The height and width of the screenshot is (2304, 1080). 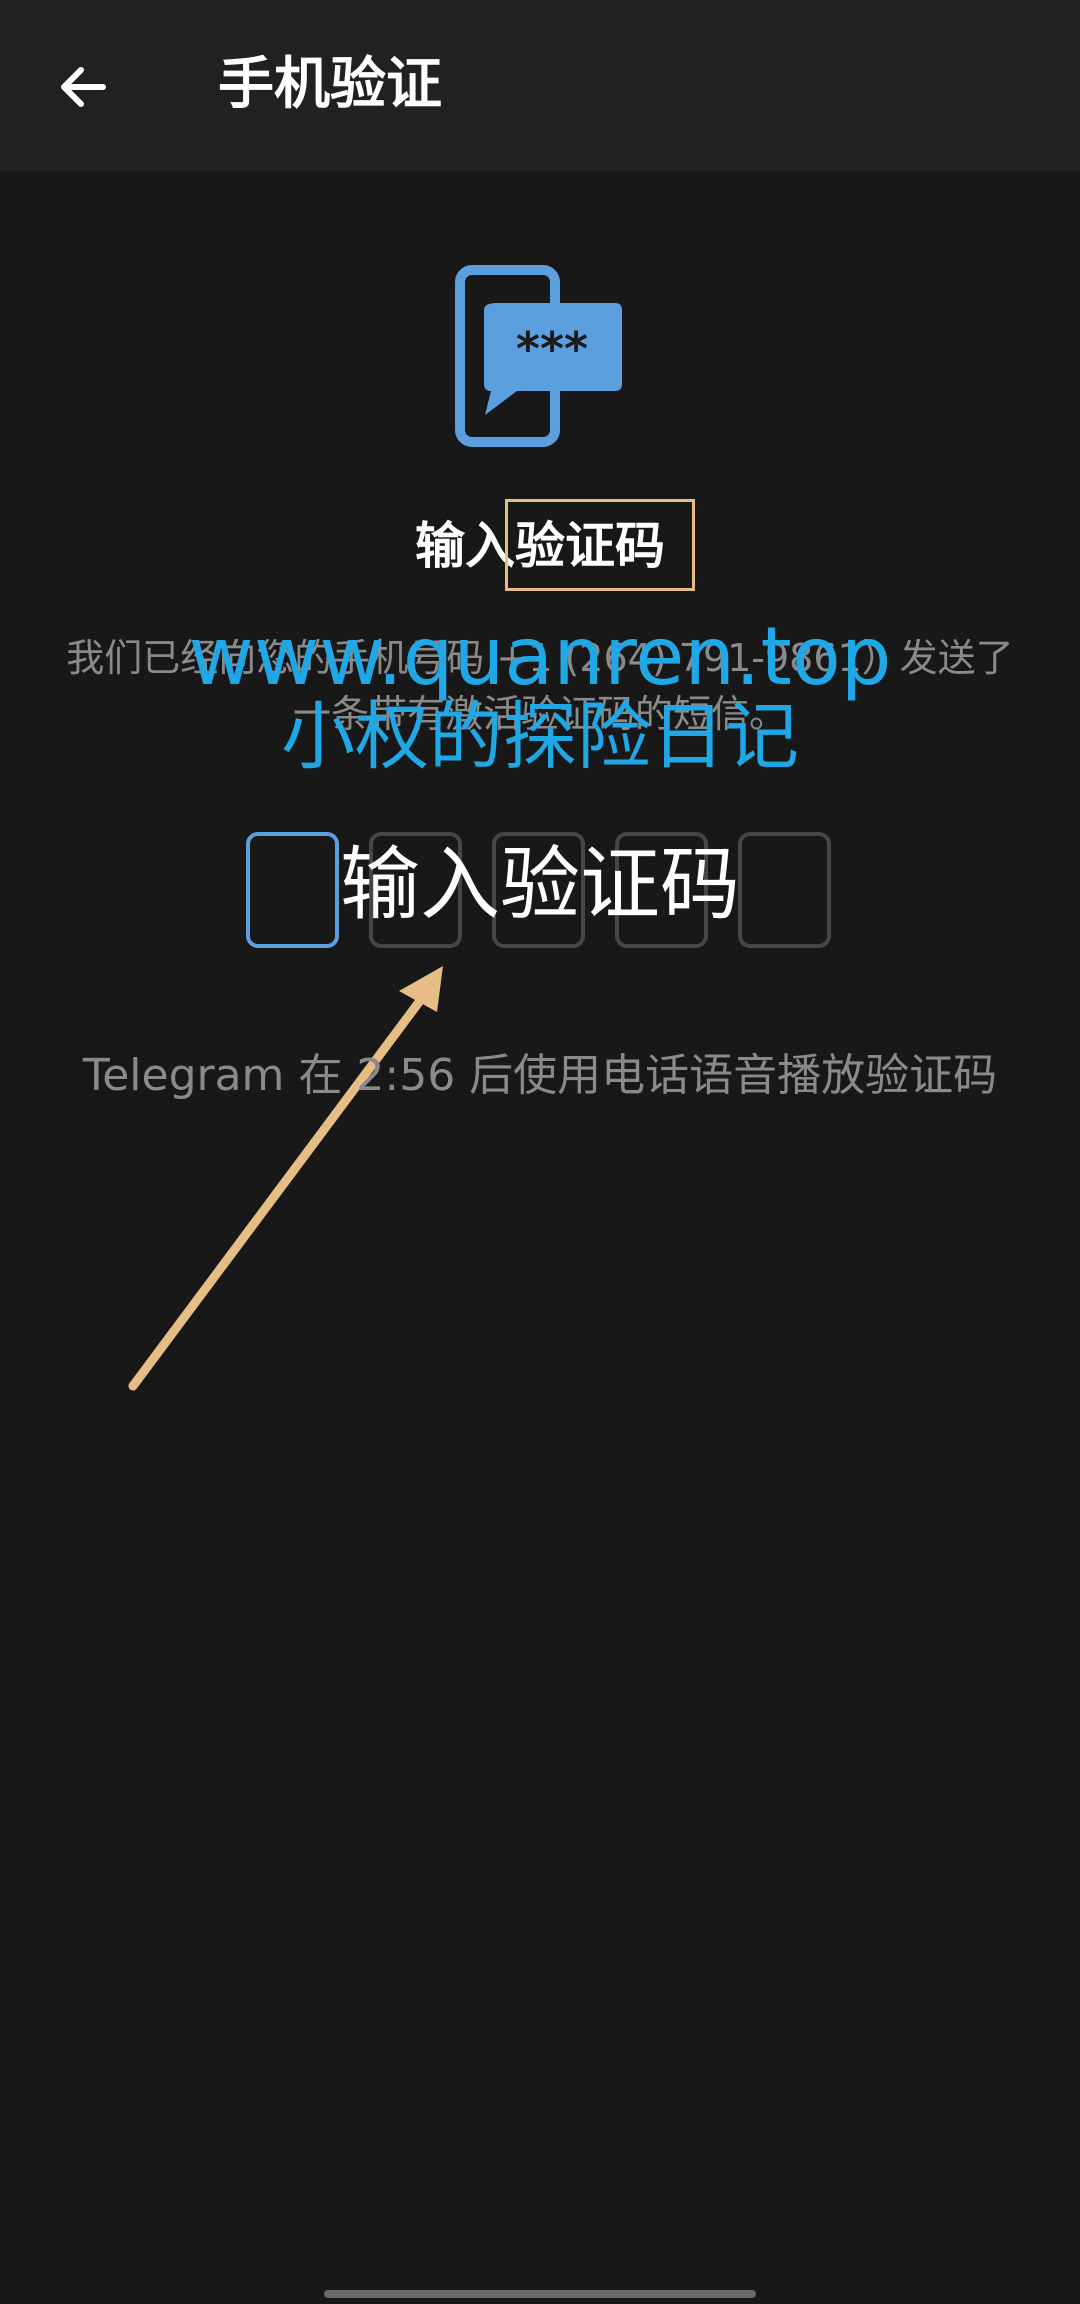 What do you see at coordinates (540, 1075) in the screenshot?
I see `voice-call-countdown-hint: Telegram 在 2:56 后使用电话语音播放验证码` at bounding box center [540, 1075].